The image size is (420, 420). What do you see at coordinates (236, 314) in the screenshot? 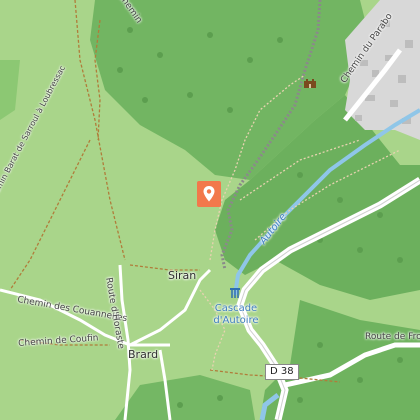
I see `label-cascade-autoire: Cascade d'Autoire` at bounding box center [236, 314].